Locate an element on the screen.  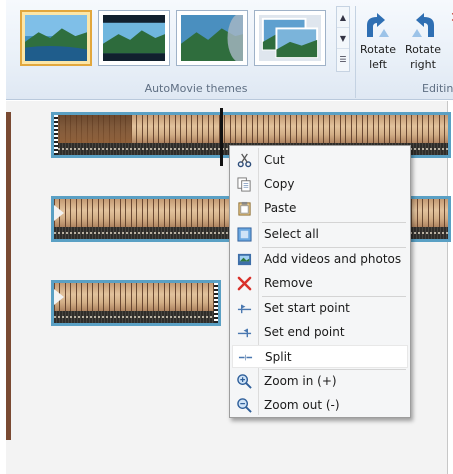
clip-frames is located at coordinates (136, 297).